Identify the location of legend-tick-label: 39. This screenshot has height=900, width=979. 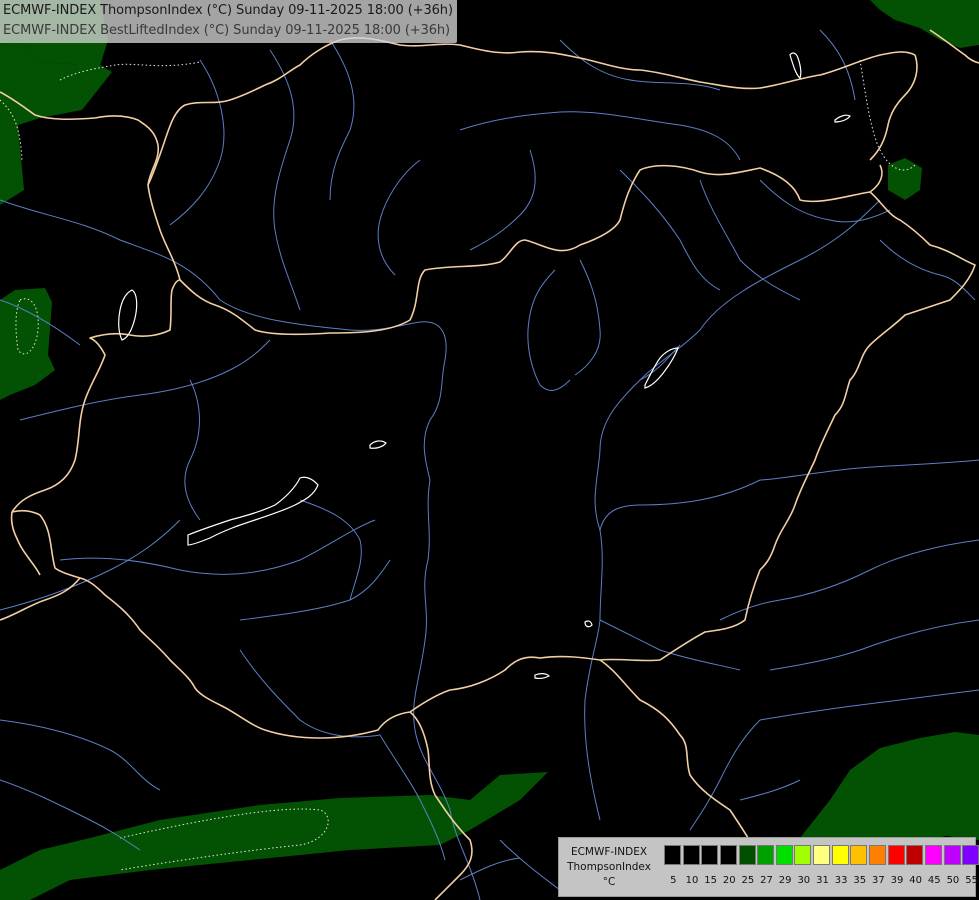
(897, 880).